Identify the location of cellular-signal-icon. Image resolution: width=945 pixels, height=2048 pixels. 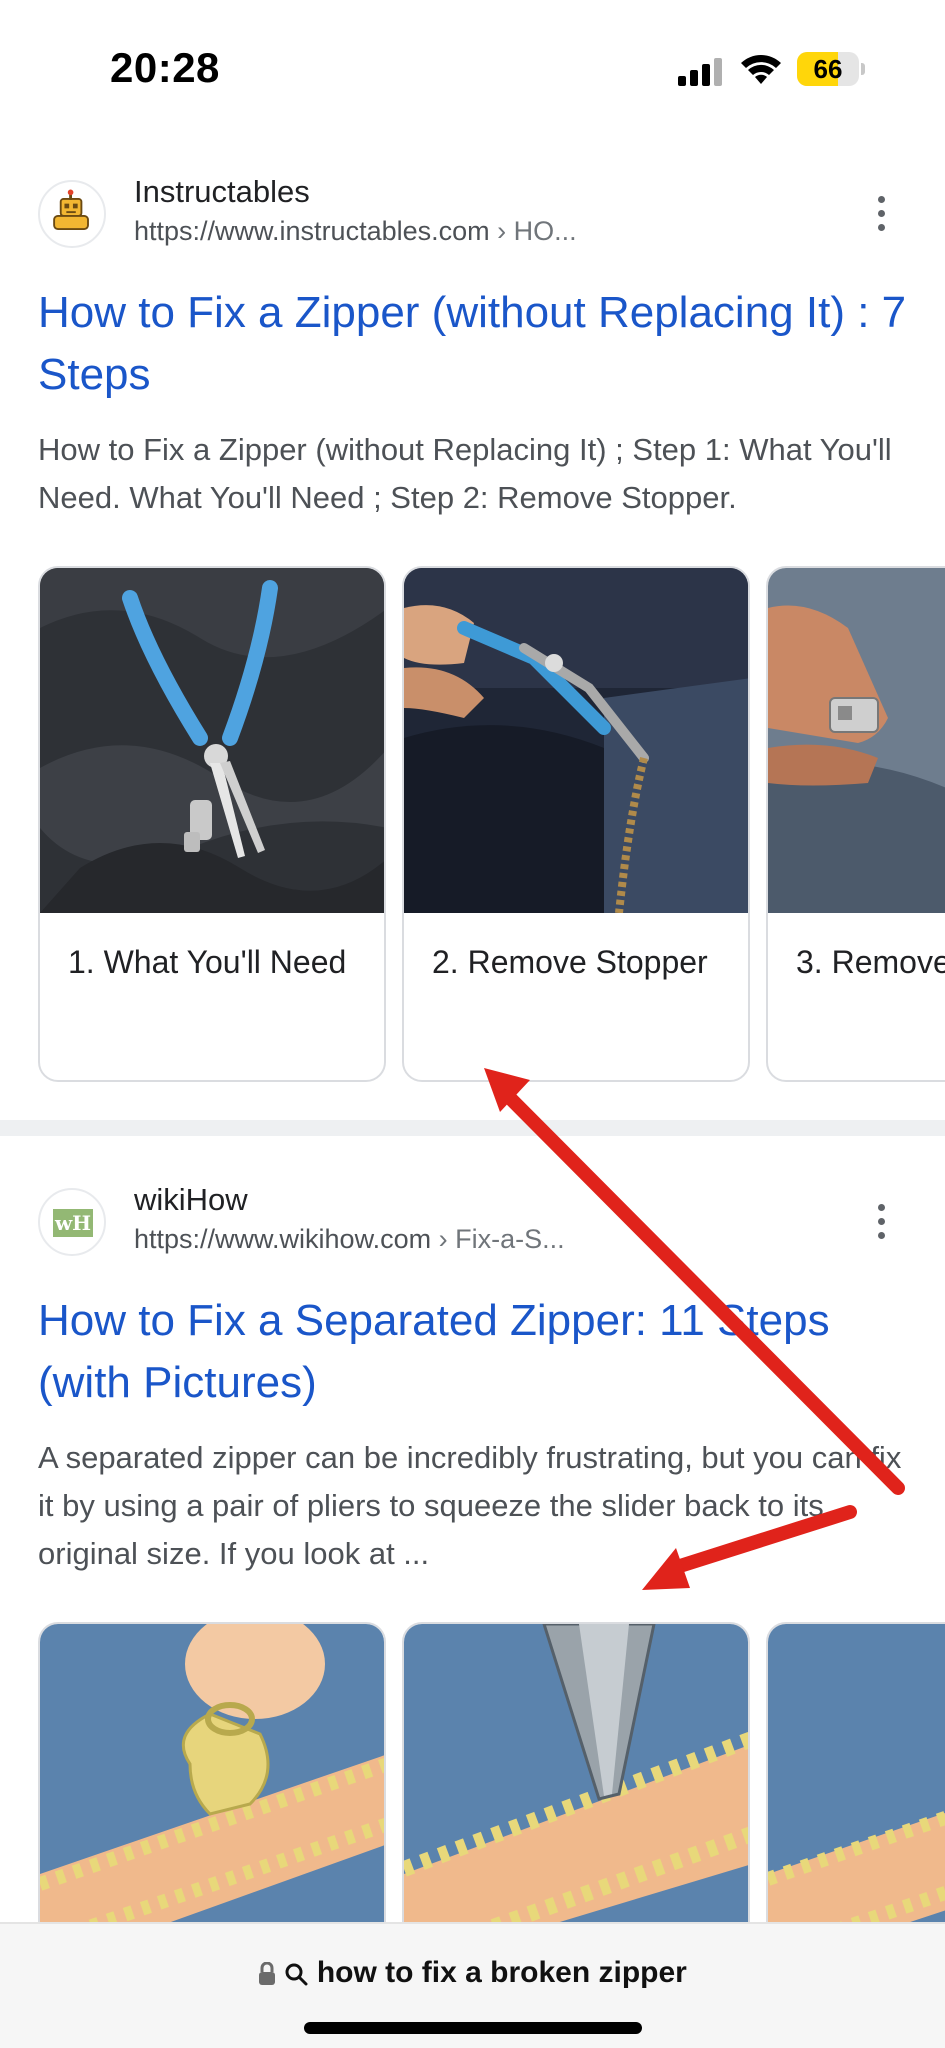
(700, 72).